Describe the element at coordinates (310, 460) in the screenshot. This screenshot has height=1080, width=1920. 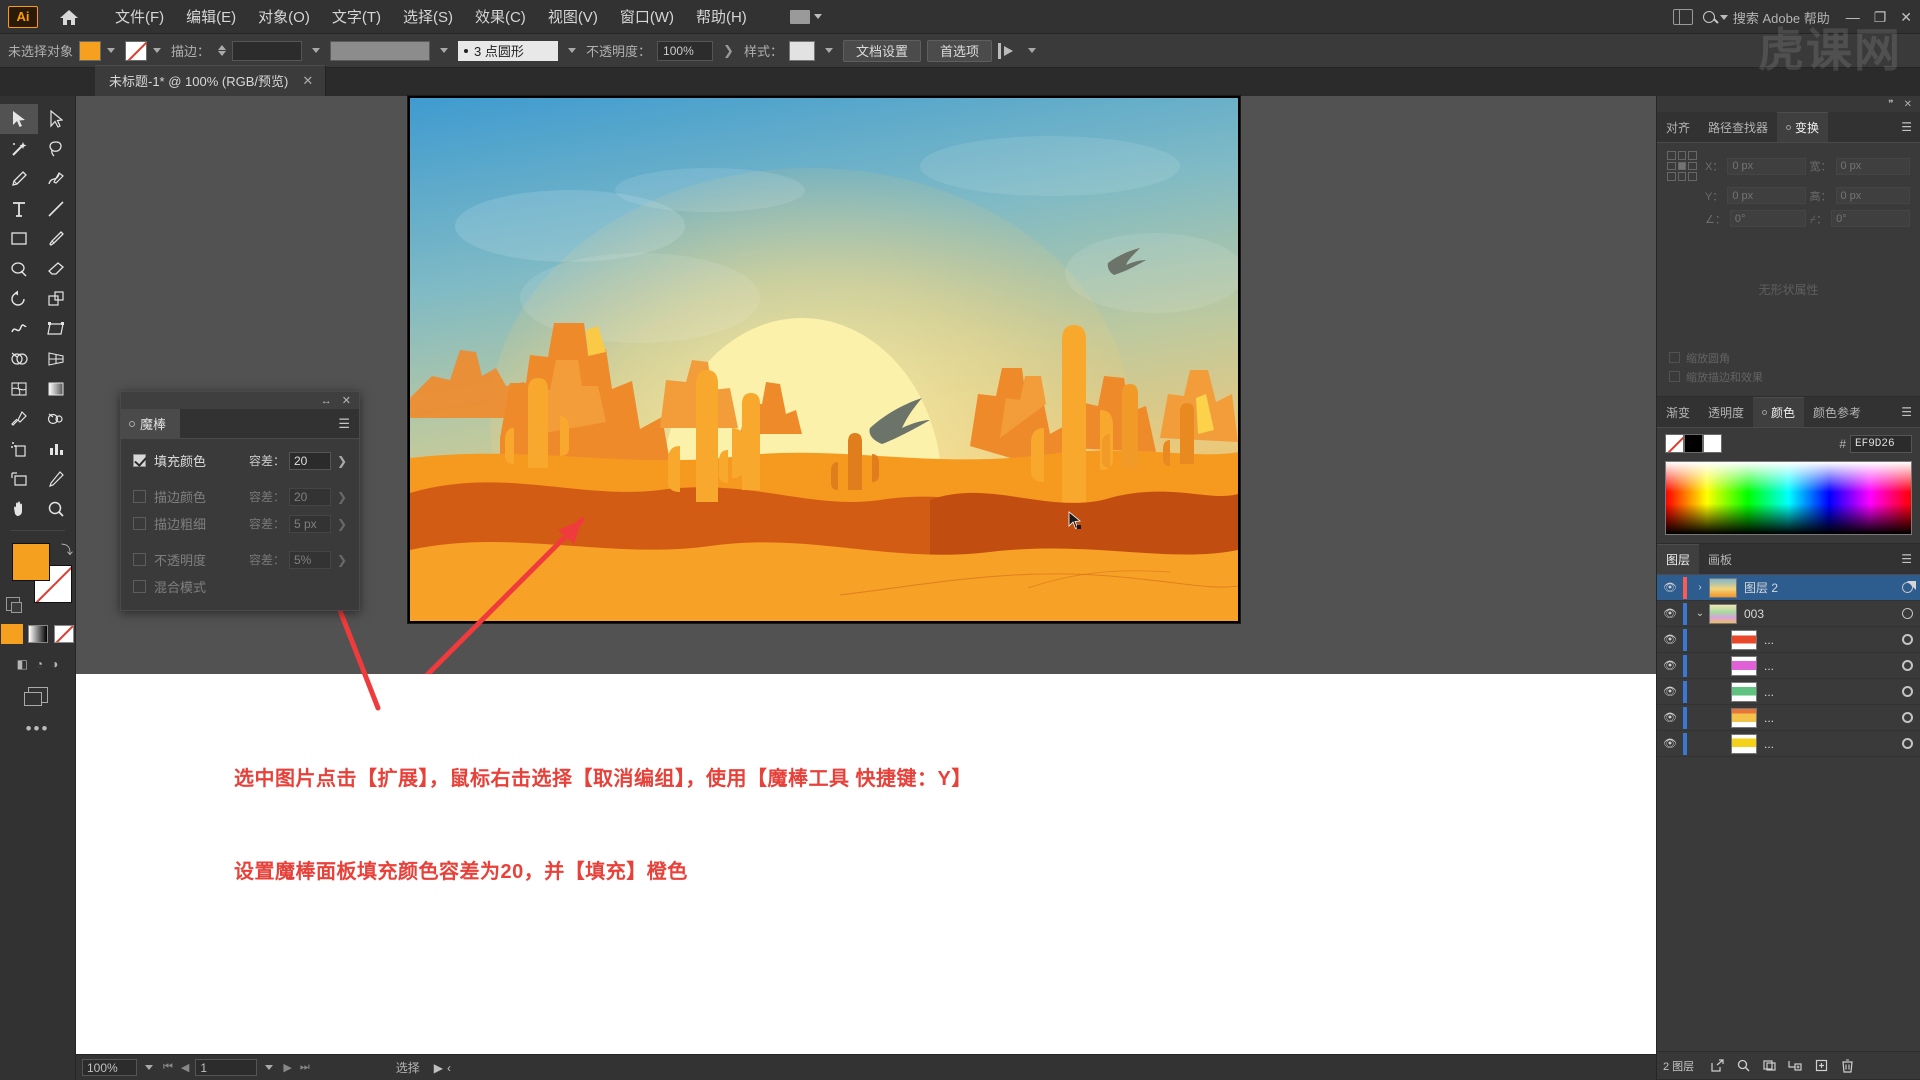
I see `tolerance-input-fill: 20` at that location.